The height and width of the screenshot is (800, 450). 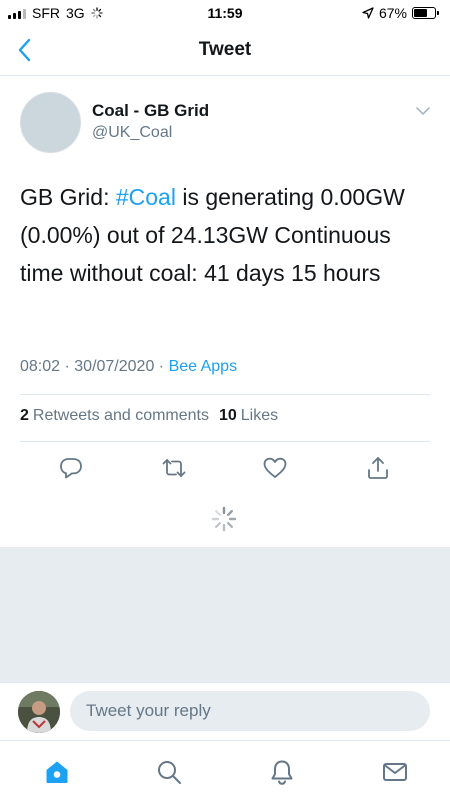 I want to click on like-icon, so click(x=275, y=468).